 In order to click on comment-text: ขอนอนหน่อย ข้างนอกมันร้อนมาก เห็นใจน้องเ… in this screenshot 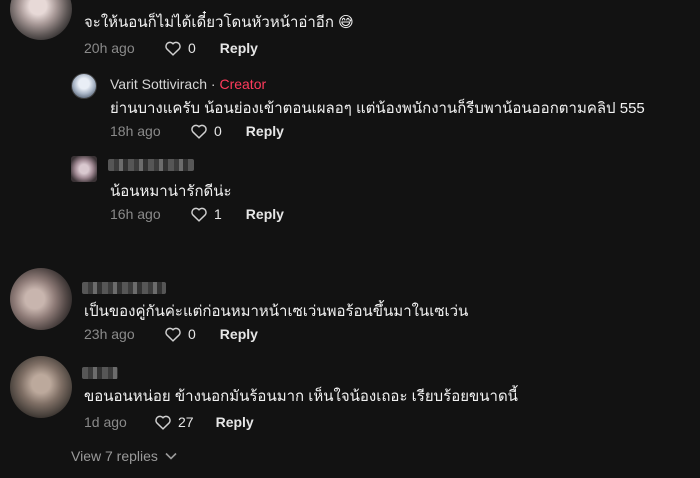, I will do `click(301, 396)`.